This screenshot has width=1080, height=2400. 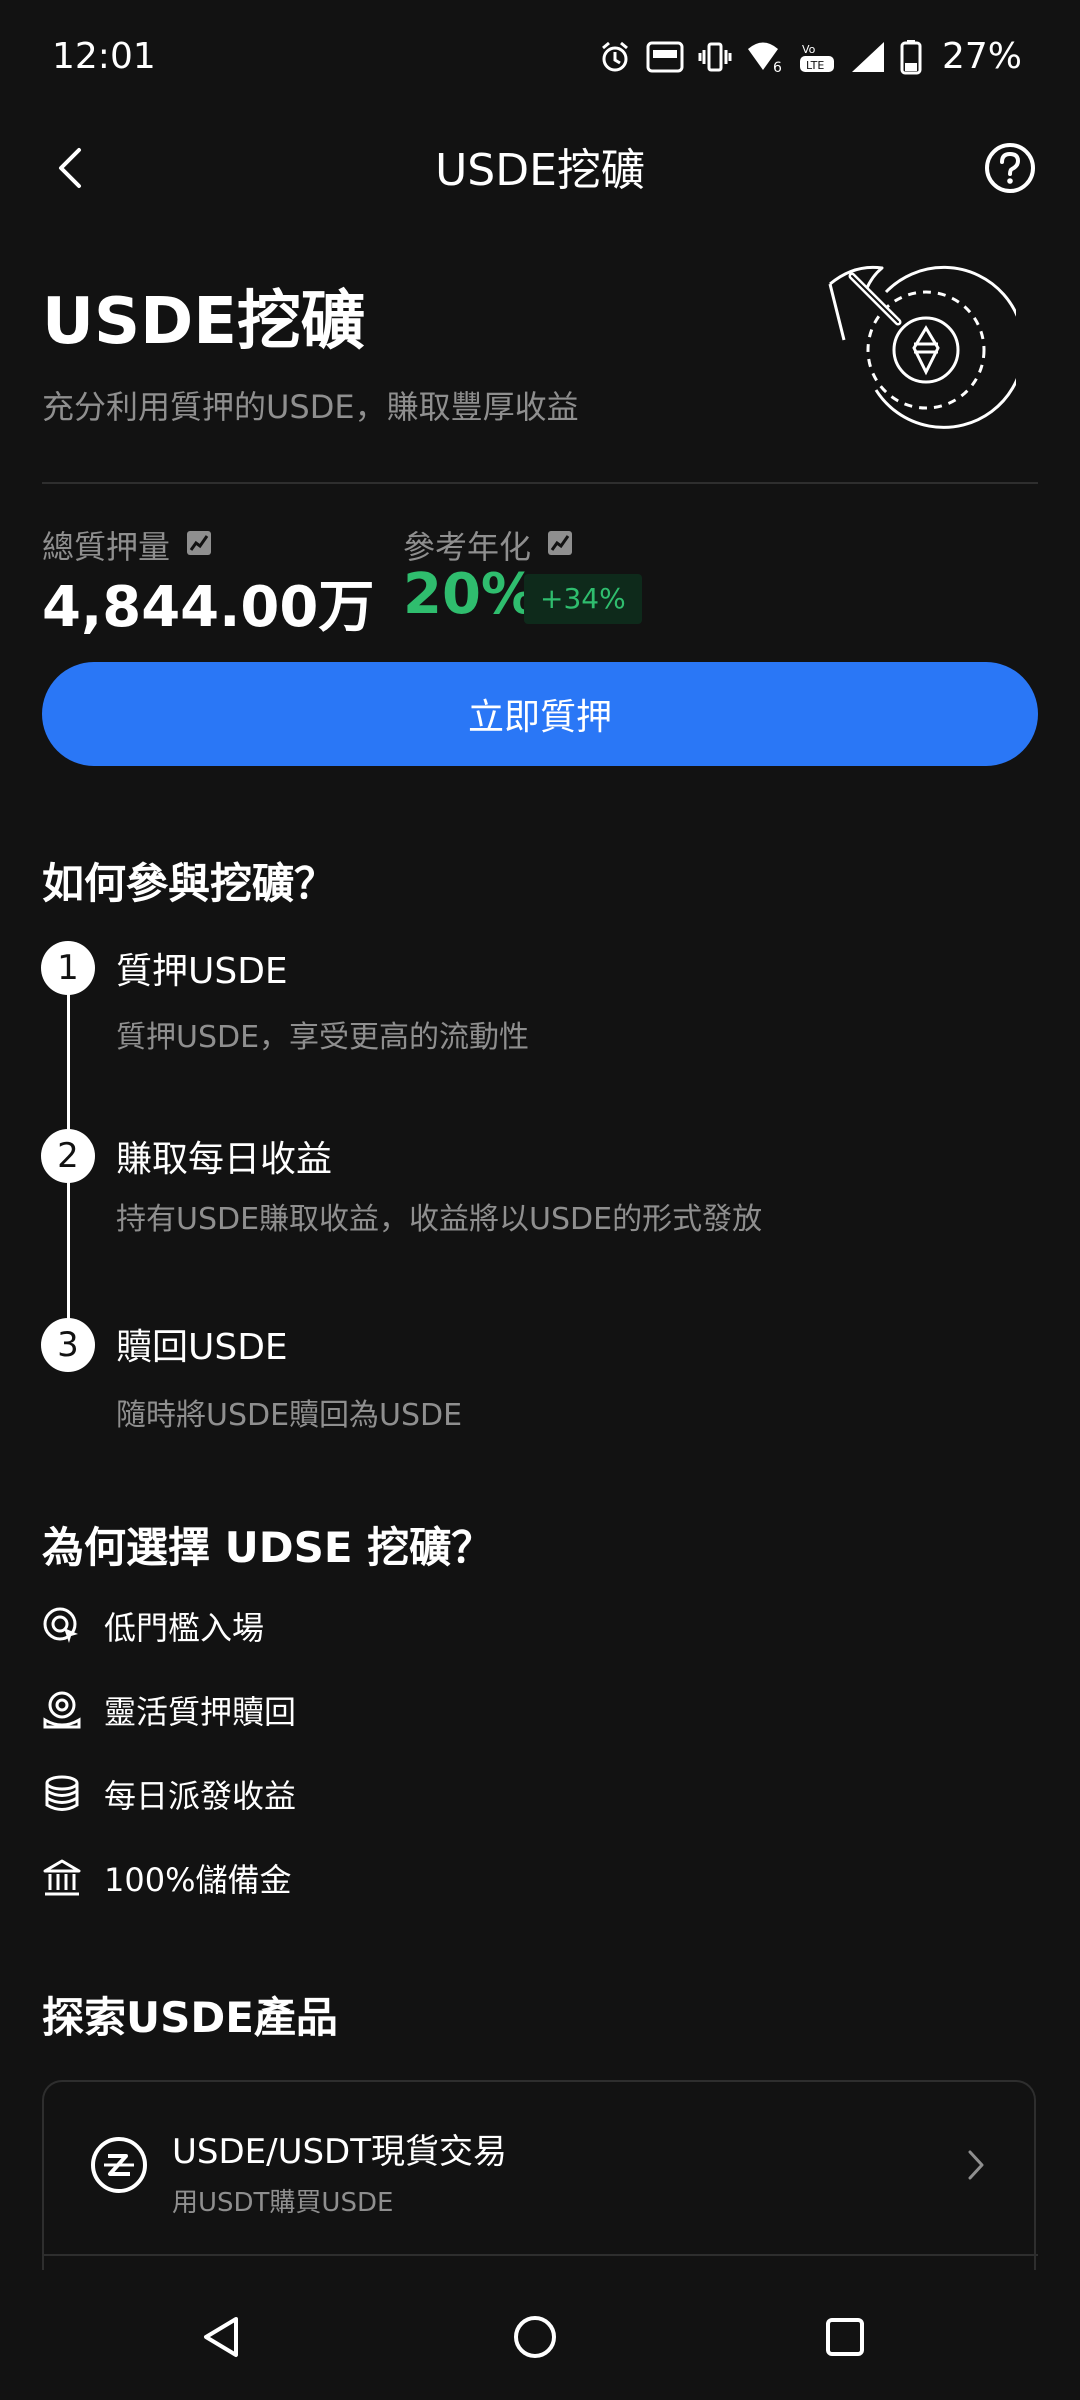 What do you see at coordinates (268, 1547) in the screenshot?
I see `why-section-title: 為何選擇 UDSE 挖礦？` at bounding box center [268, 1547].